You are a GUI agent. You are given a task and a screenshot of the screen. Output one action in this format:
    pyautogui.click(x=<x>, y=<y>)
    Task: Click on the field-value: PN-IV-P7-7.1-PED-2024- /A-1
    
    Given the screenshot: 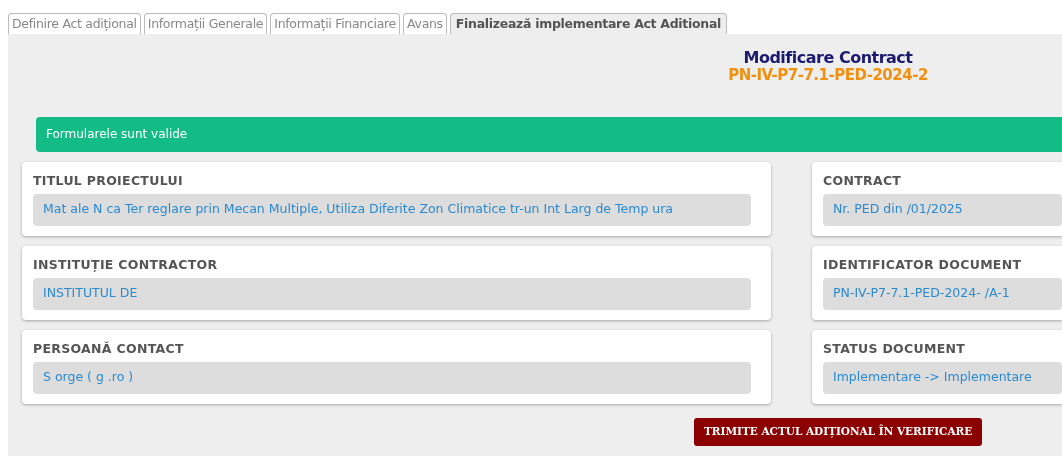 What is the action you would take?
    pyautogui.click(x=942, y=294)
    